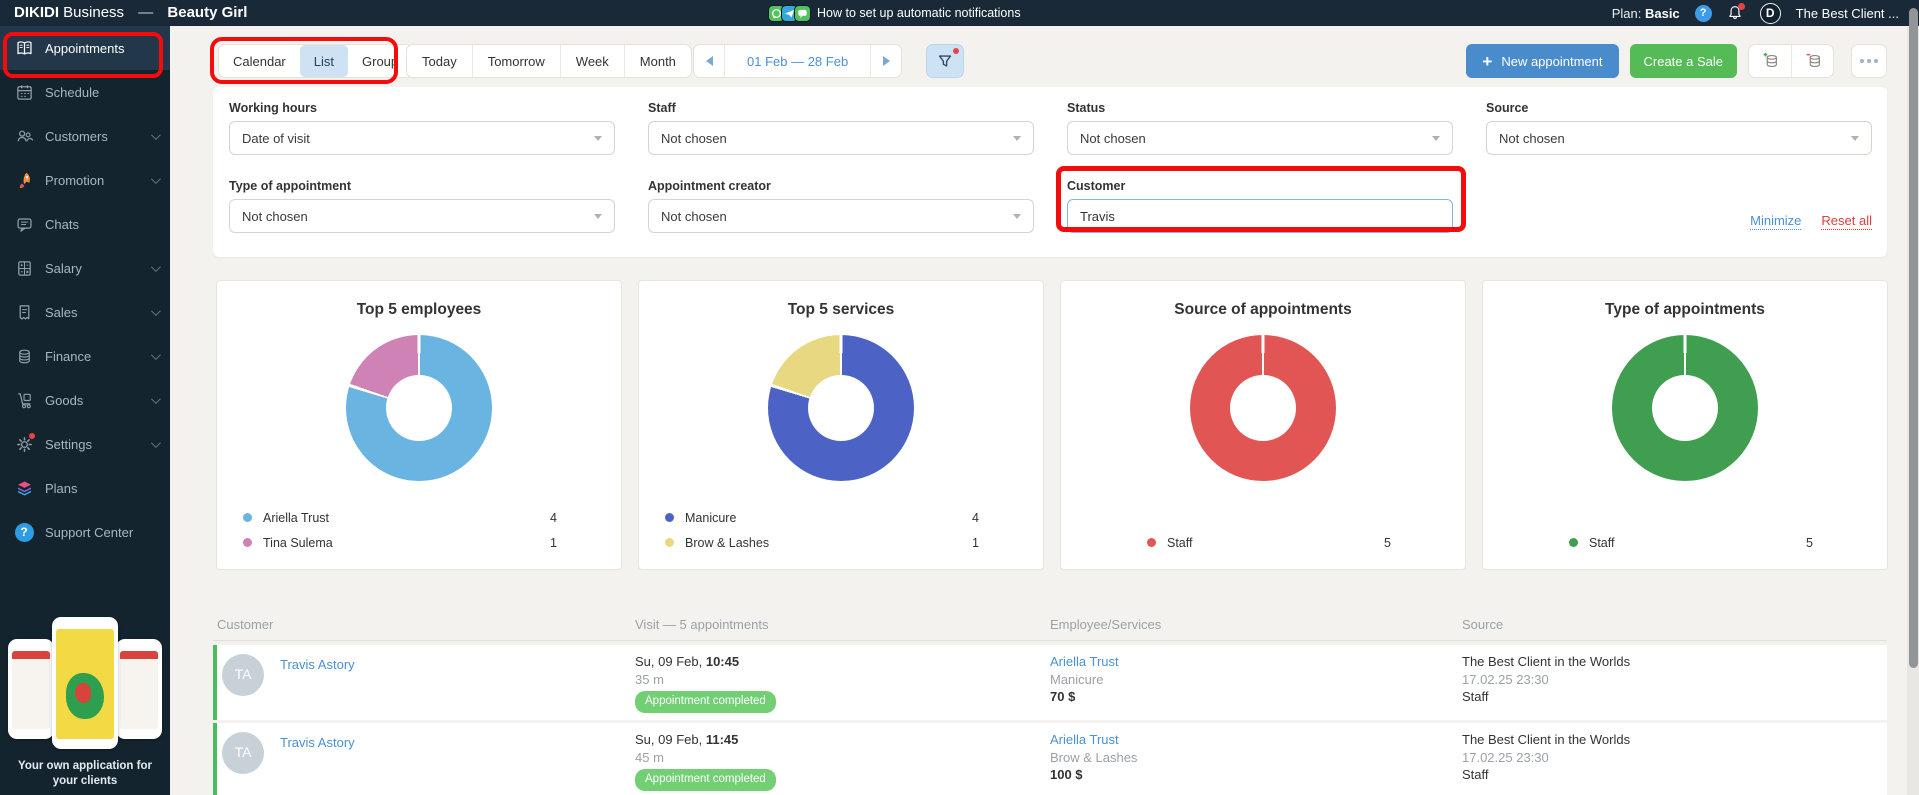  Describe the element at coordinates (422, 216) in the screenshot. I see `type-of-appointment-select: Not chosen` at that location.